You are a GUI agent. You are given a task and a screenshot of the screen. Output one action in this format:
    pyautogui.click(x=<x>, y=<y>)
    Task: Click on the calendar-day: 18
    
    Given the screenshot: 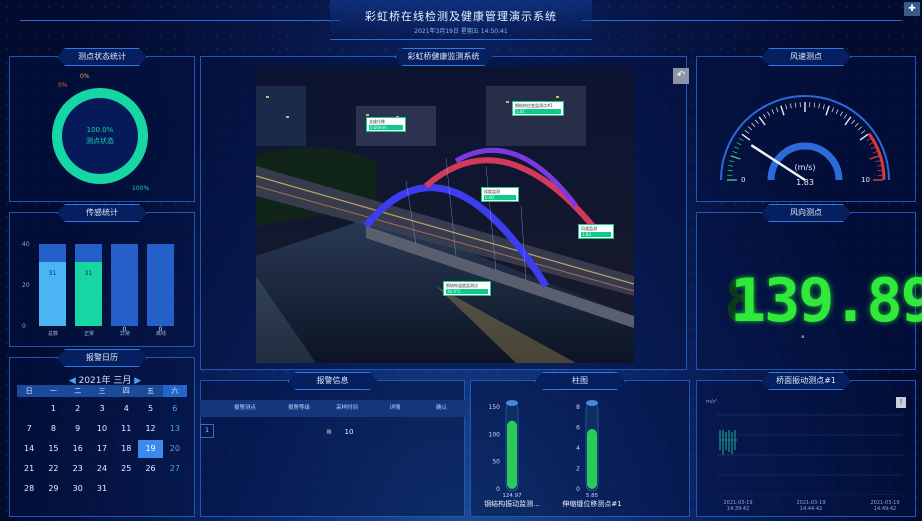 What is the action you would take?
    pyautogui.click(x=126, y=449)
    